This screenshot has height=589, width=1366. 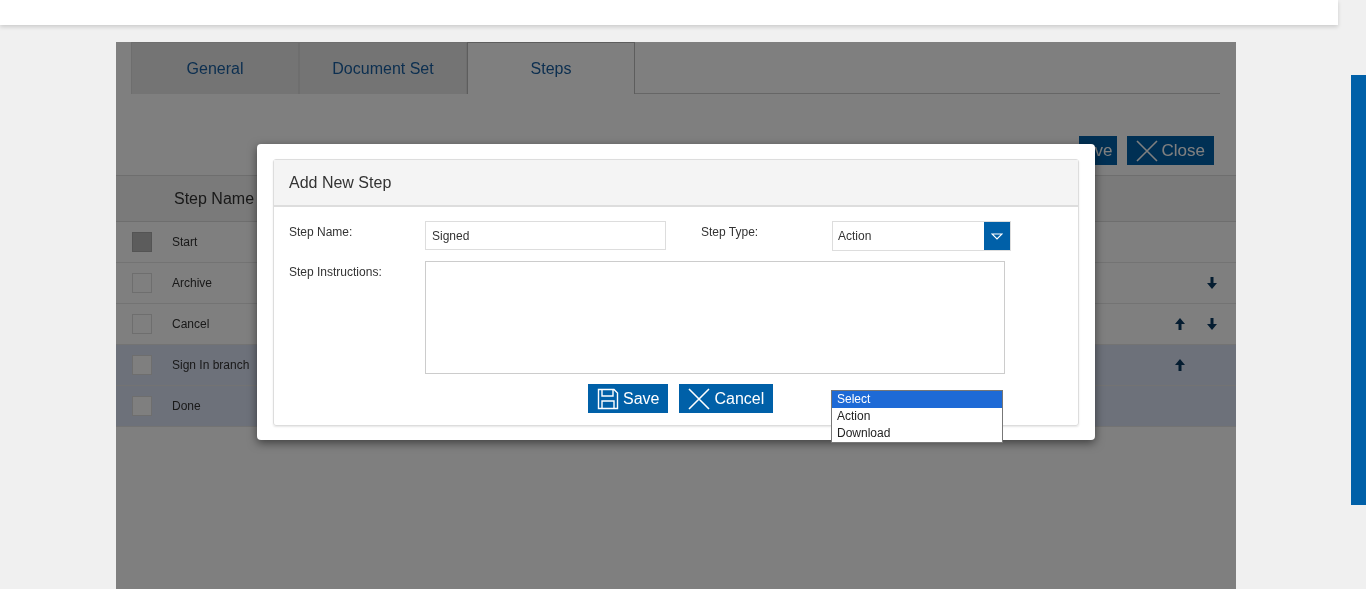 What do you see at coordinates (191, 324) in the screenshot?
I see `step-name: Cancel` at bounding box center [191, 324].